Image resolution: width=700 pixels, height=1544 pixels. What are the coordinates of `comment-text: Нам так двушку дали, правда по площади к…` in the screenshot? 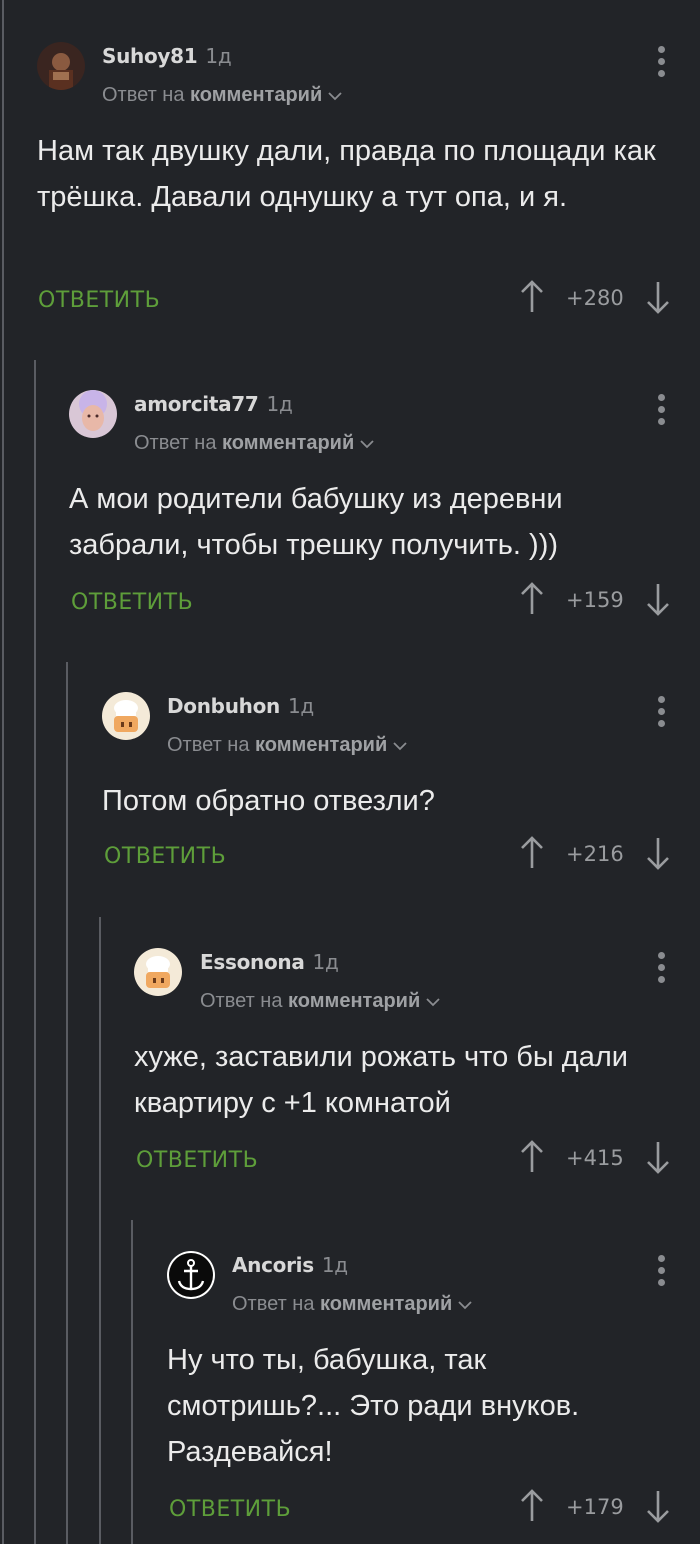 It's located at (346, 174).